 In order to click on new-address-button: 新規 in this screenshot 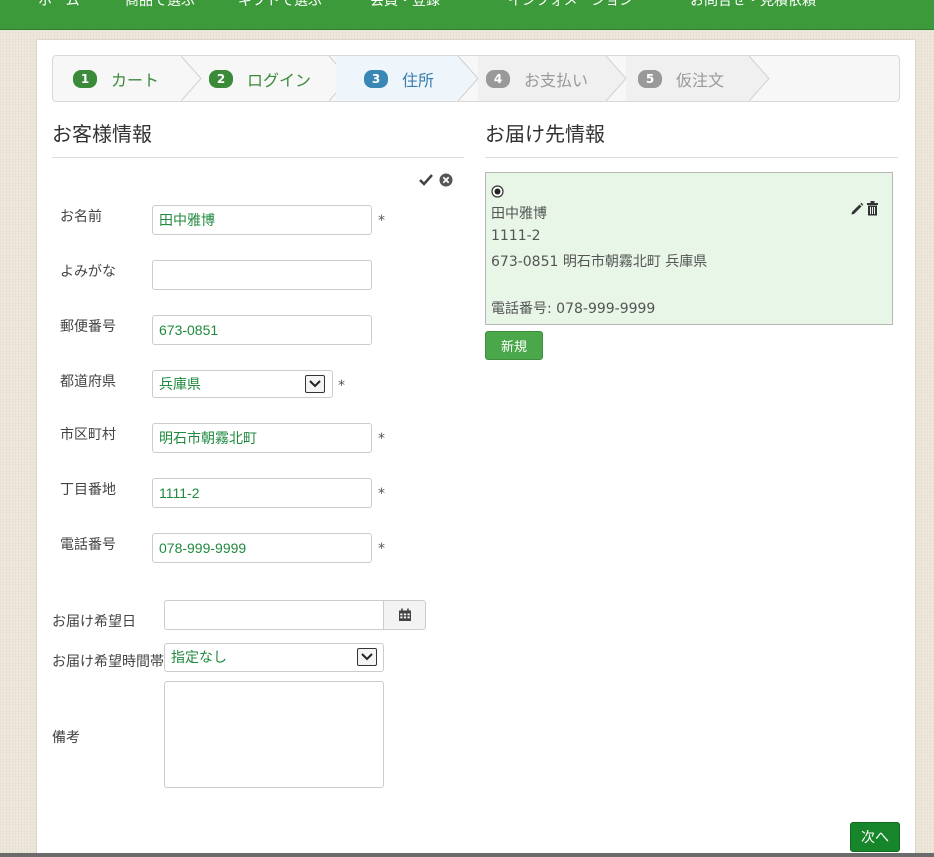, I will do `click(514, 345)`.